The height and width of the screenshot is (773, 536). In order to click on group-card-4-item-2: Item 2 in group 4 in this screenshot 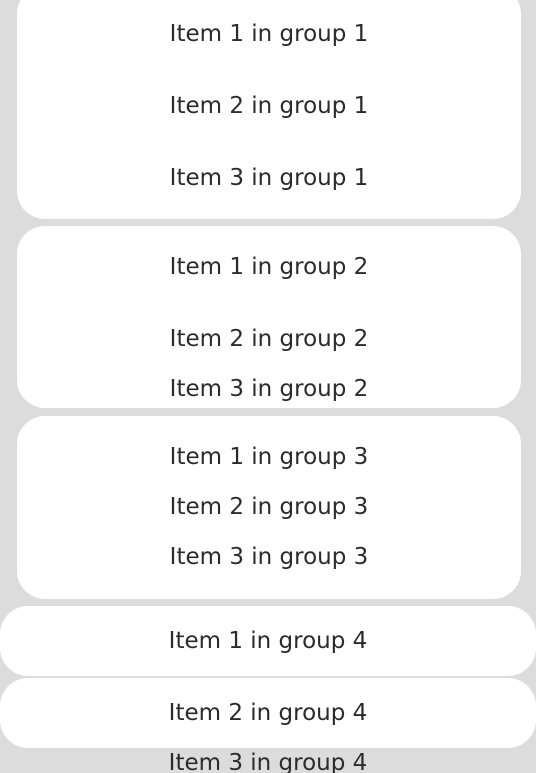, I will do `click(268, 713)`.